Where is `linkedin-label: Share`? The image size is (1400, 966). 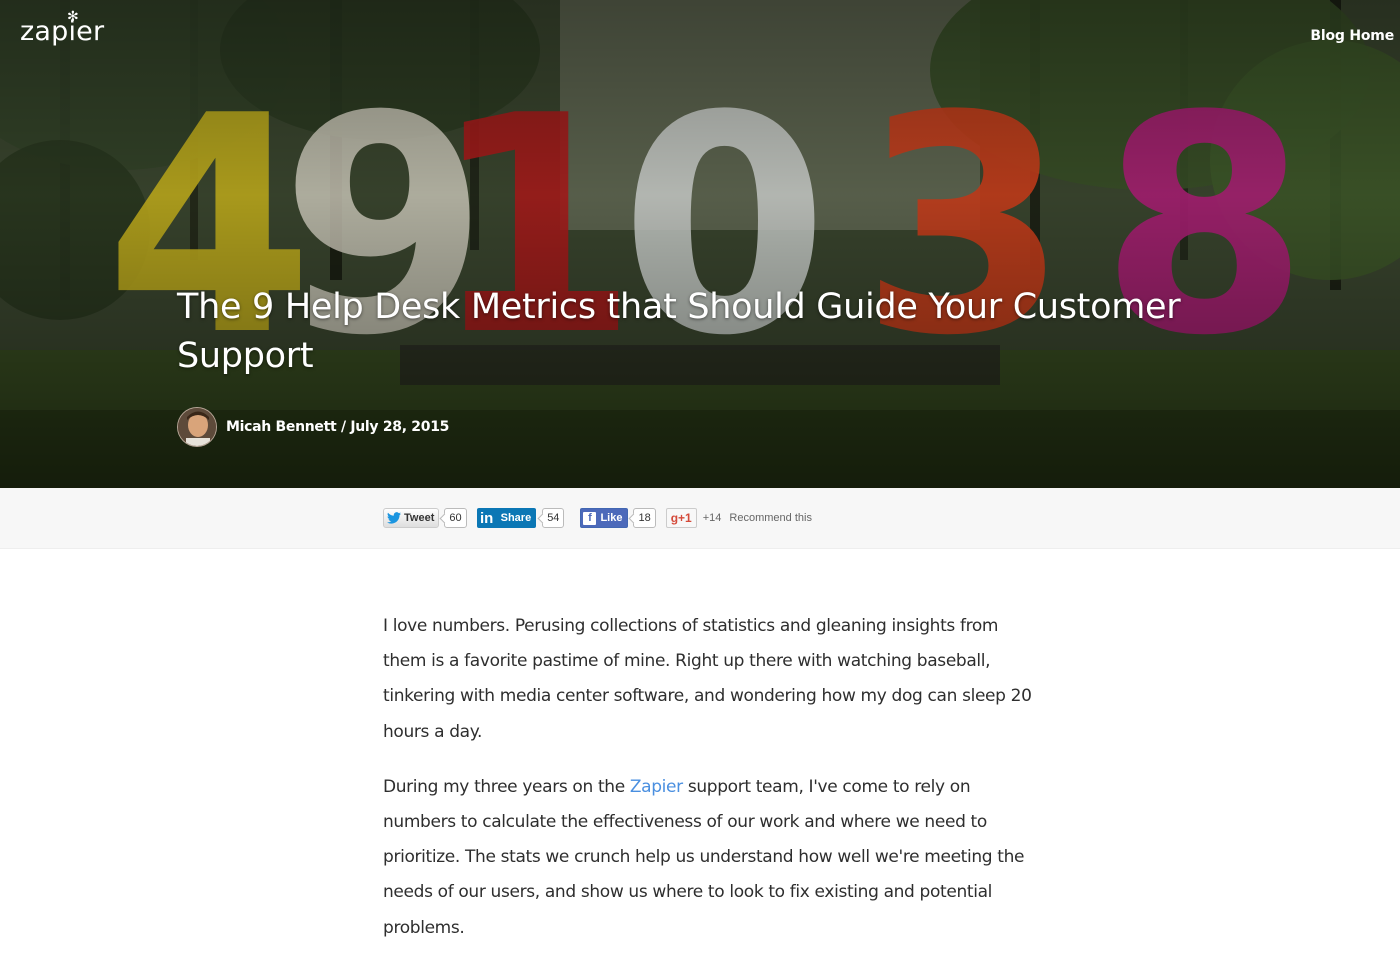 linkedin-label: Share is located at coordinates (516, 518).